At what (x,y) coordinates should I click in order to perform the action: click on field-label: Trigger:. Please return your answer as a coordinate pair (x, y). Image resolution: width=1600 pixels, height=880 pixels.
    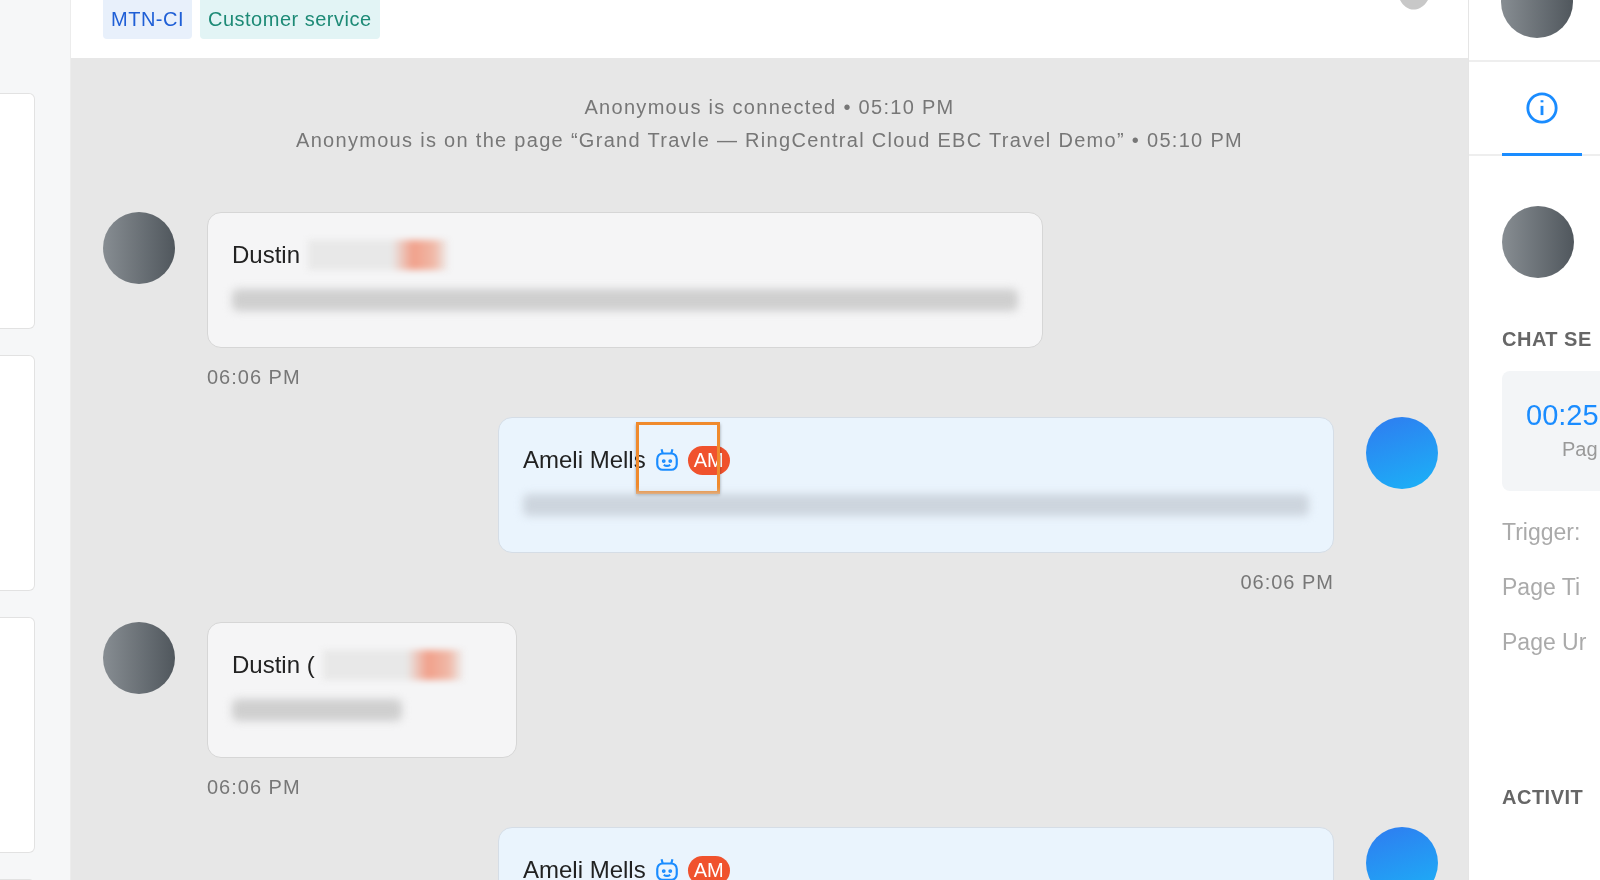
    Looking at the image, I should click on (1542, 532).